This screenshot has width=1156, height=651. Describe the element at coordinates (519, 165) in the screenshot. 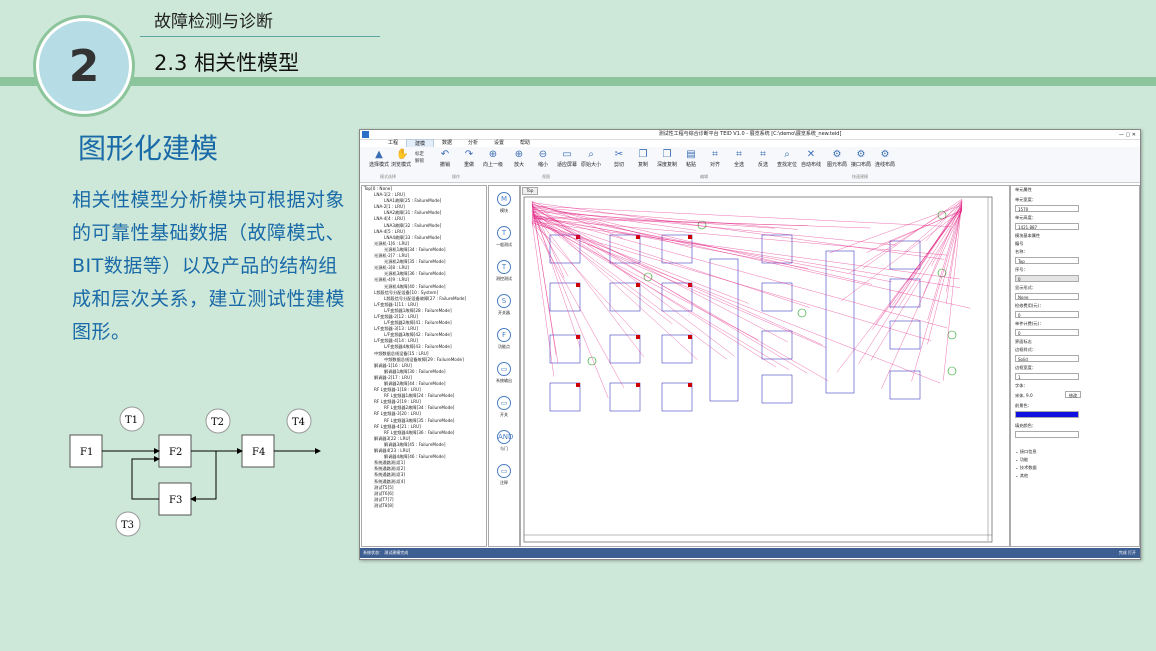

I see `ribbon-label-5: 放大` at that location.